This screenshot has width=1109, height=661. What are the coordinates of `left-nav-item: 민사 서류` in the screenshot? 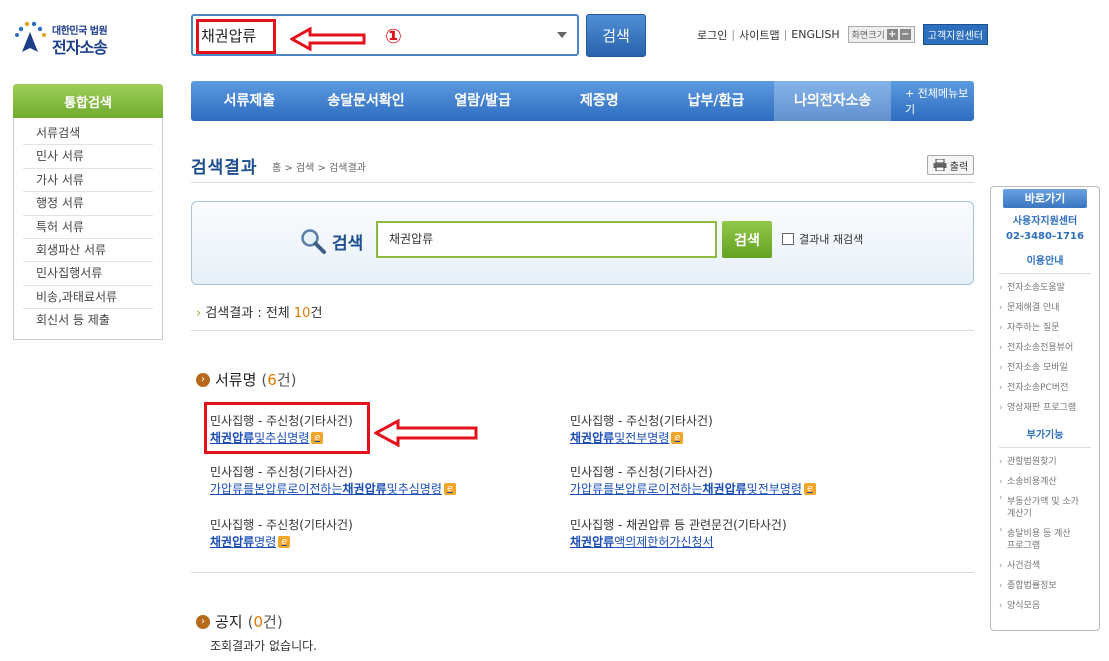 It's located at (88, 157).